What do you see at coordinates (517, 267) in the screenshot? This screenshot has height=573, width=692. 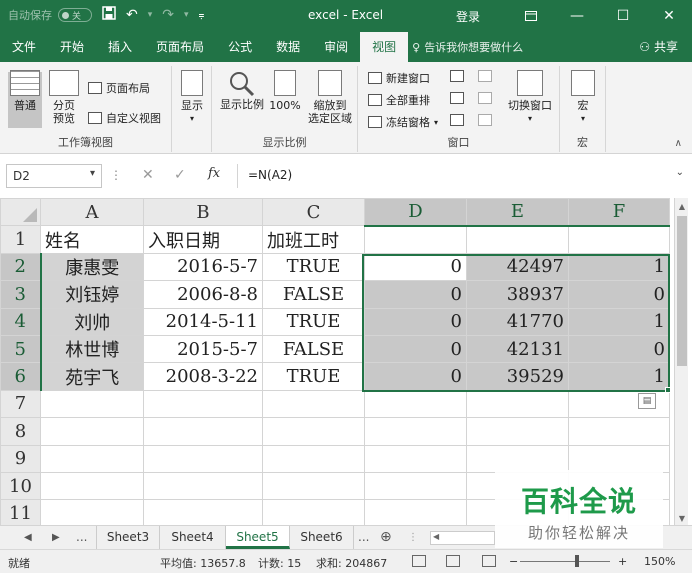 I see `cell-e2: 42497` at bounding box center [517, 267].